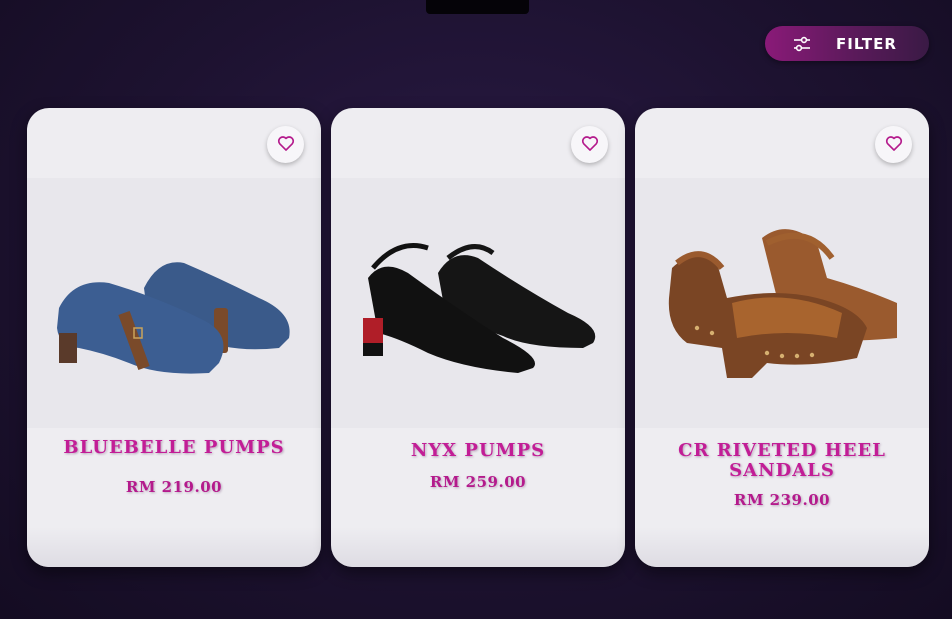  I want to click on product-price: RM 239.00, so click(782, 500).